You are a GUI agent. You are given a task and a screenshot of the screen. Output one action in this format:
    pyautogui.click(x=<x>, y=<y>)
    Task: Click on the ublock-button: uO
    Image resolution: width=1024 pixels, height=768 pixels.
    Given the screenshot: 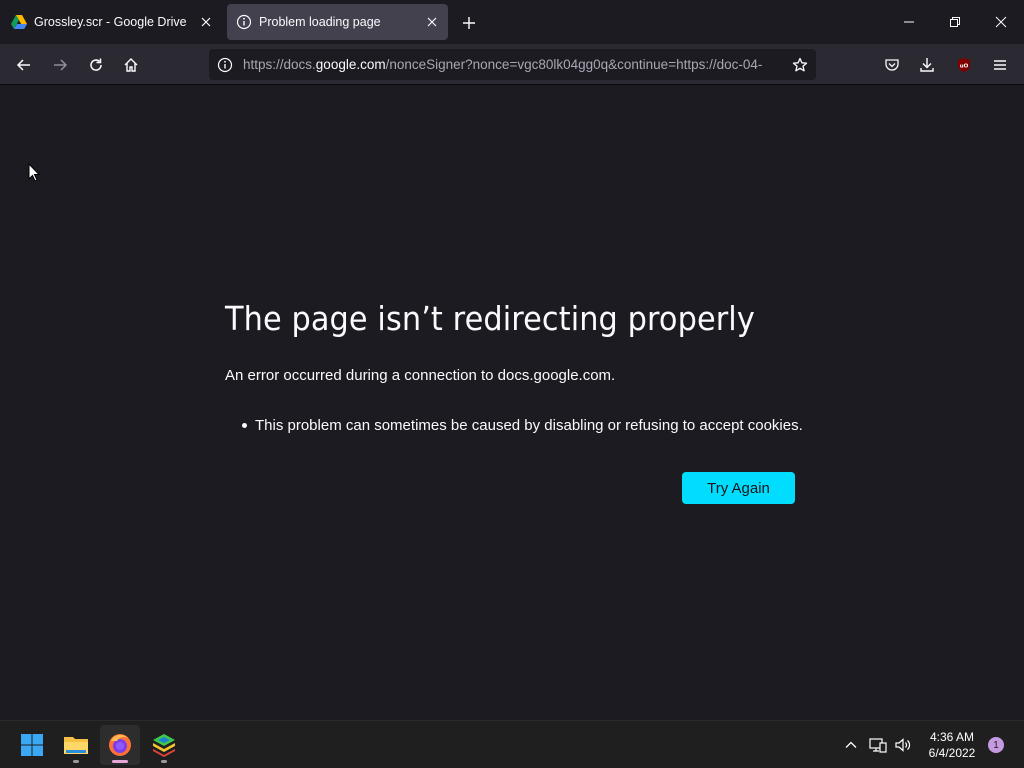 What is the action you would take?
    pyautogui.click(x=964, y=65)
    